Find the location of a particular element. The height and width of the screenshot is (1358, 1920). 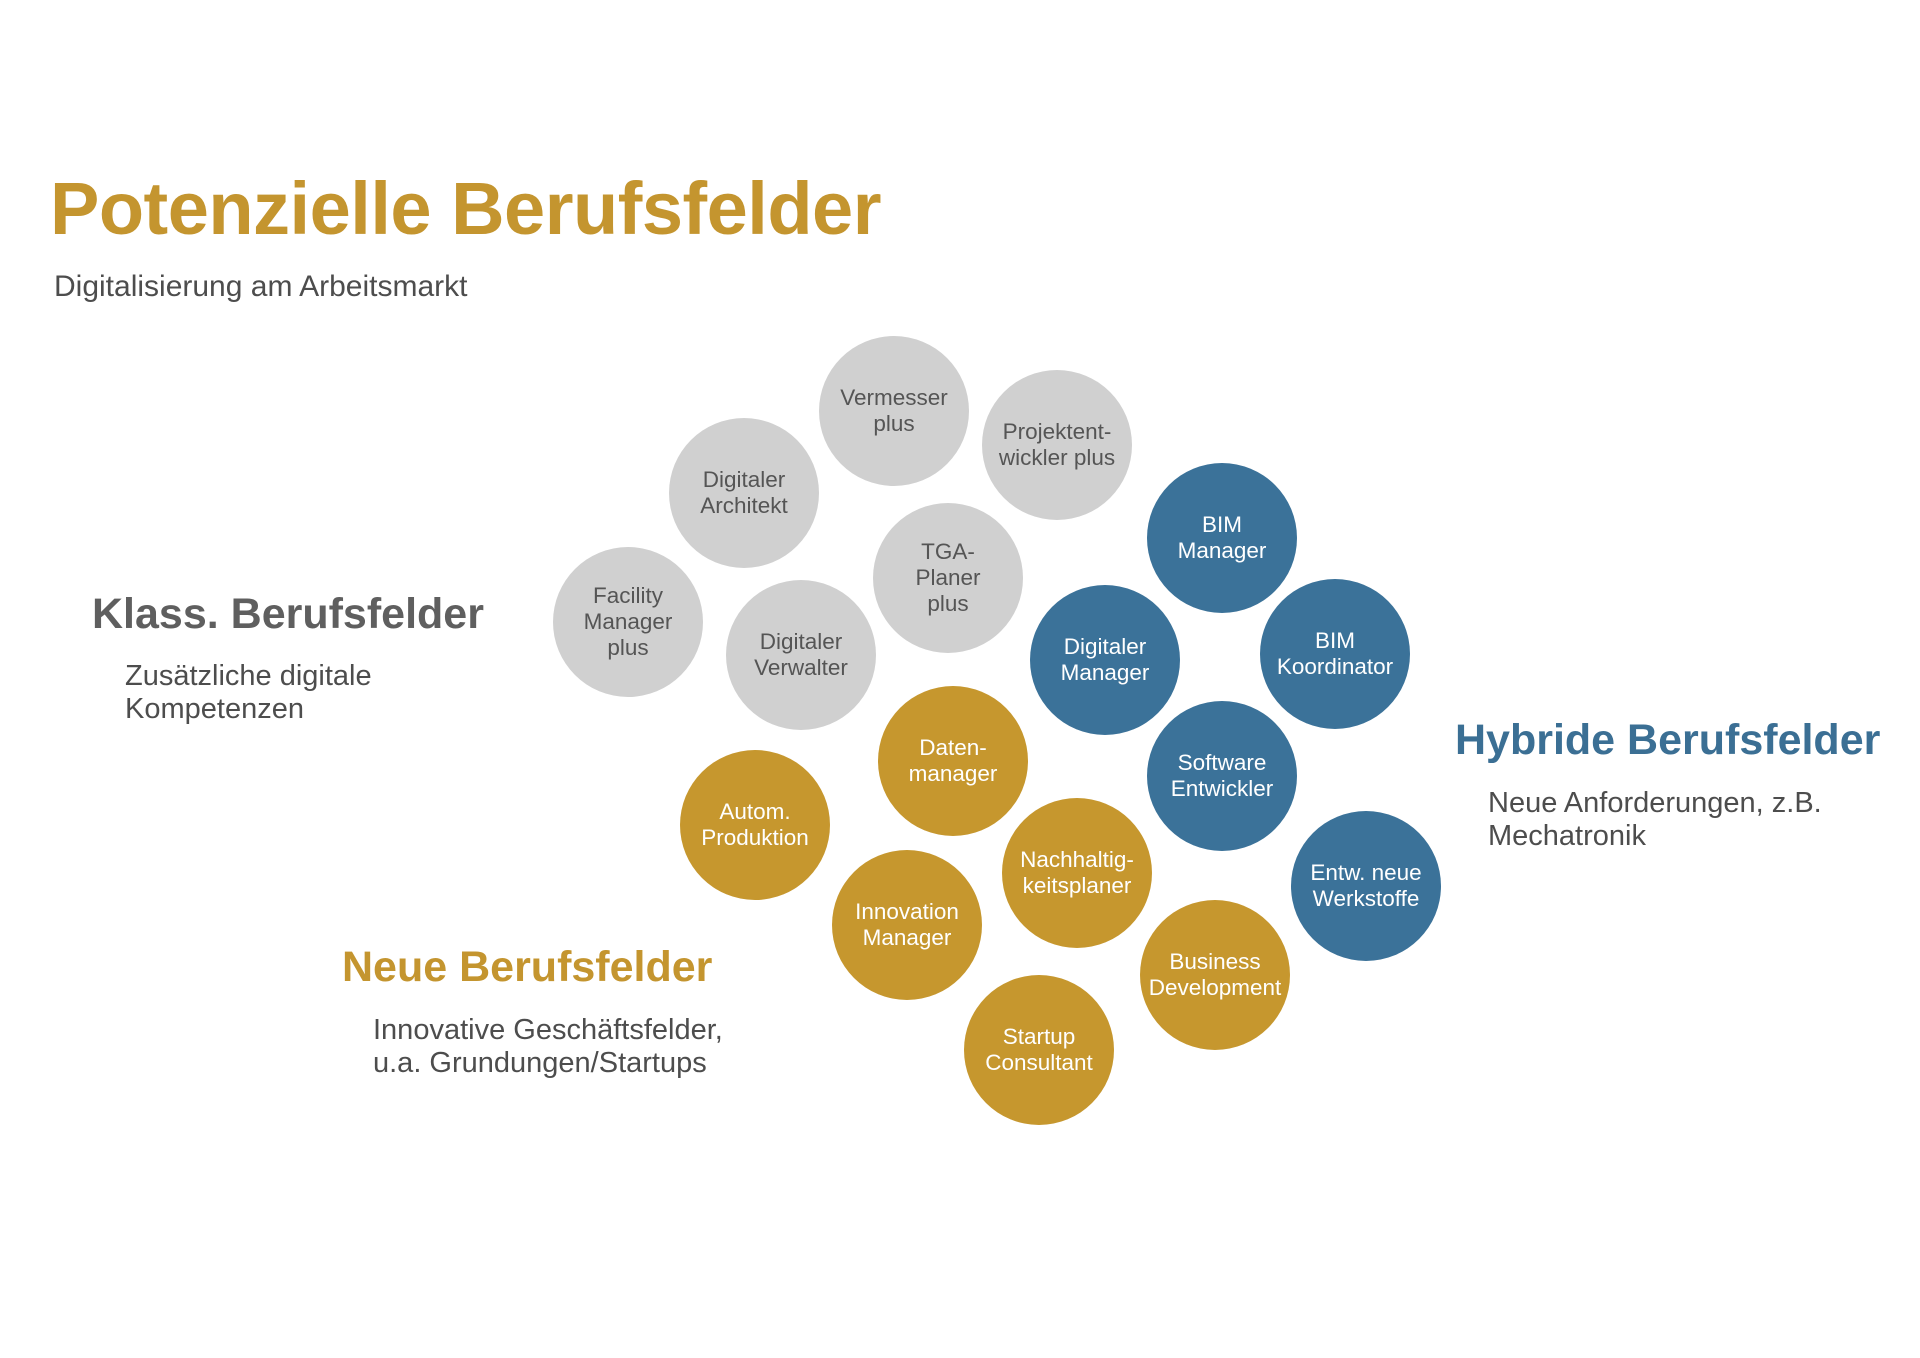

bubble-label: Startup Consultant is located at coordinates (1039, 1049).